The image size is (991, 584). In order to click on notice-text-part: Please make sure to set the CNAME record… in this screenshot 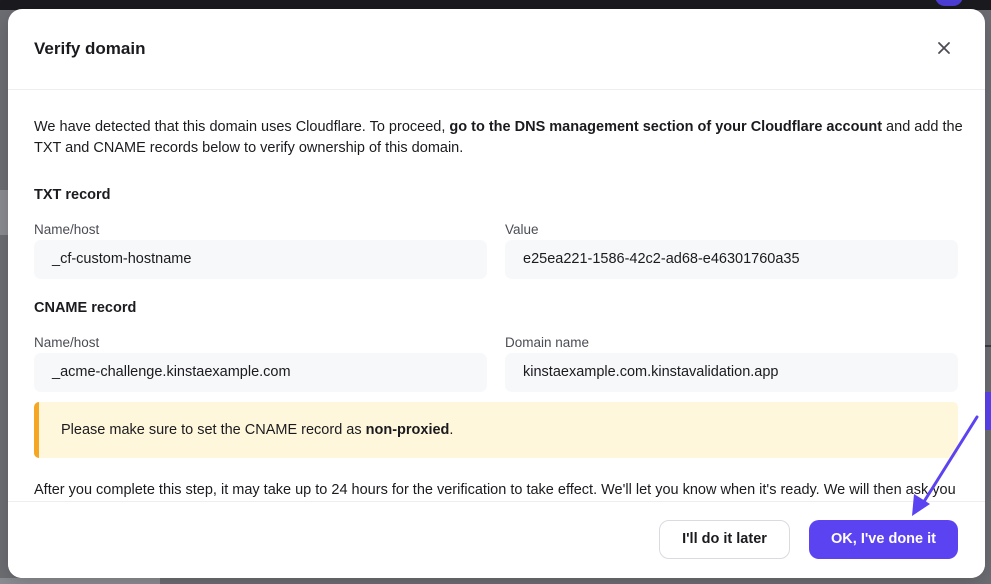, I will do `click(213, 430)`.